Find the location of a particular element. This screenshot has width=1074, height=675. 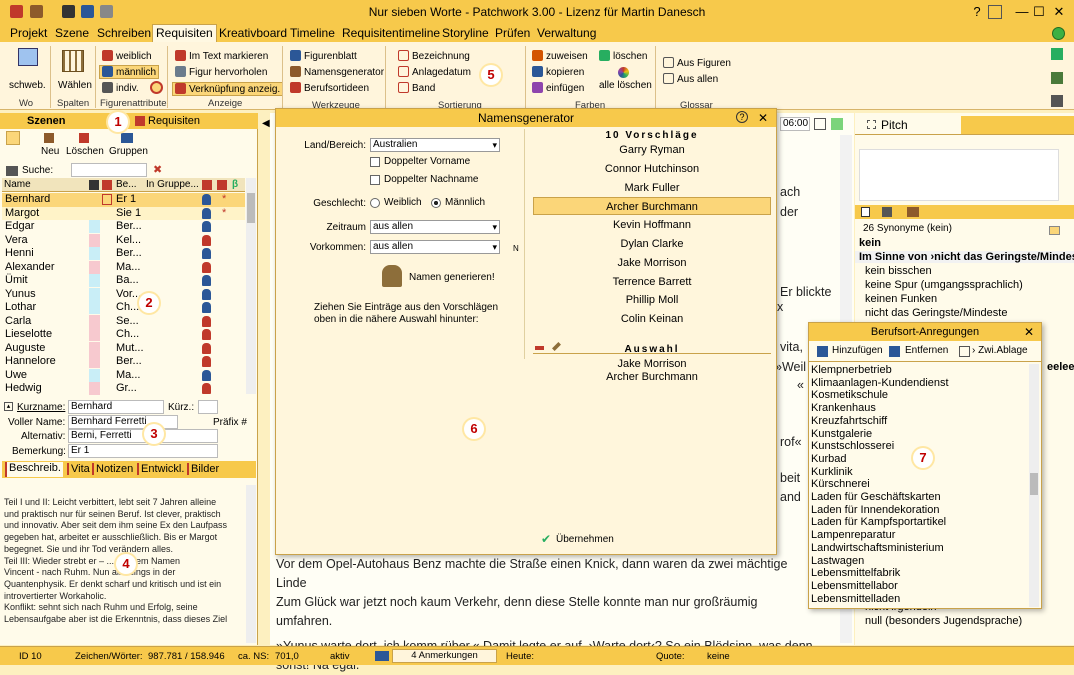

annotations-count: 4 Anmerkungen is located at coordinates (444, 656).